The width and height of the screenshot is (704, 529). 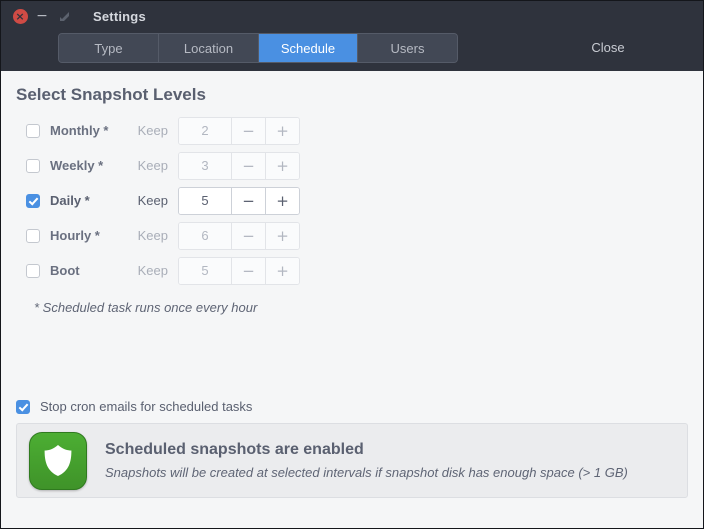 I want to click on title-bar: × − Settings, so click(x=352, y=16).